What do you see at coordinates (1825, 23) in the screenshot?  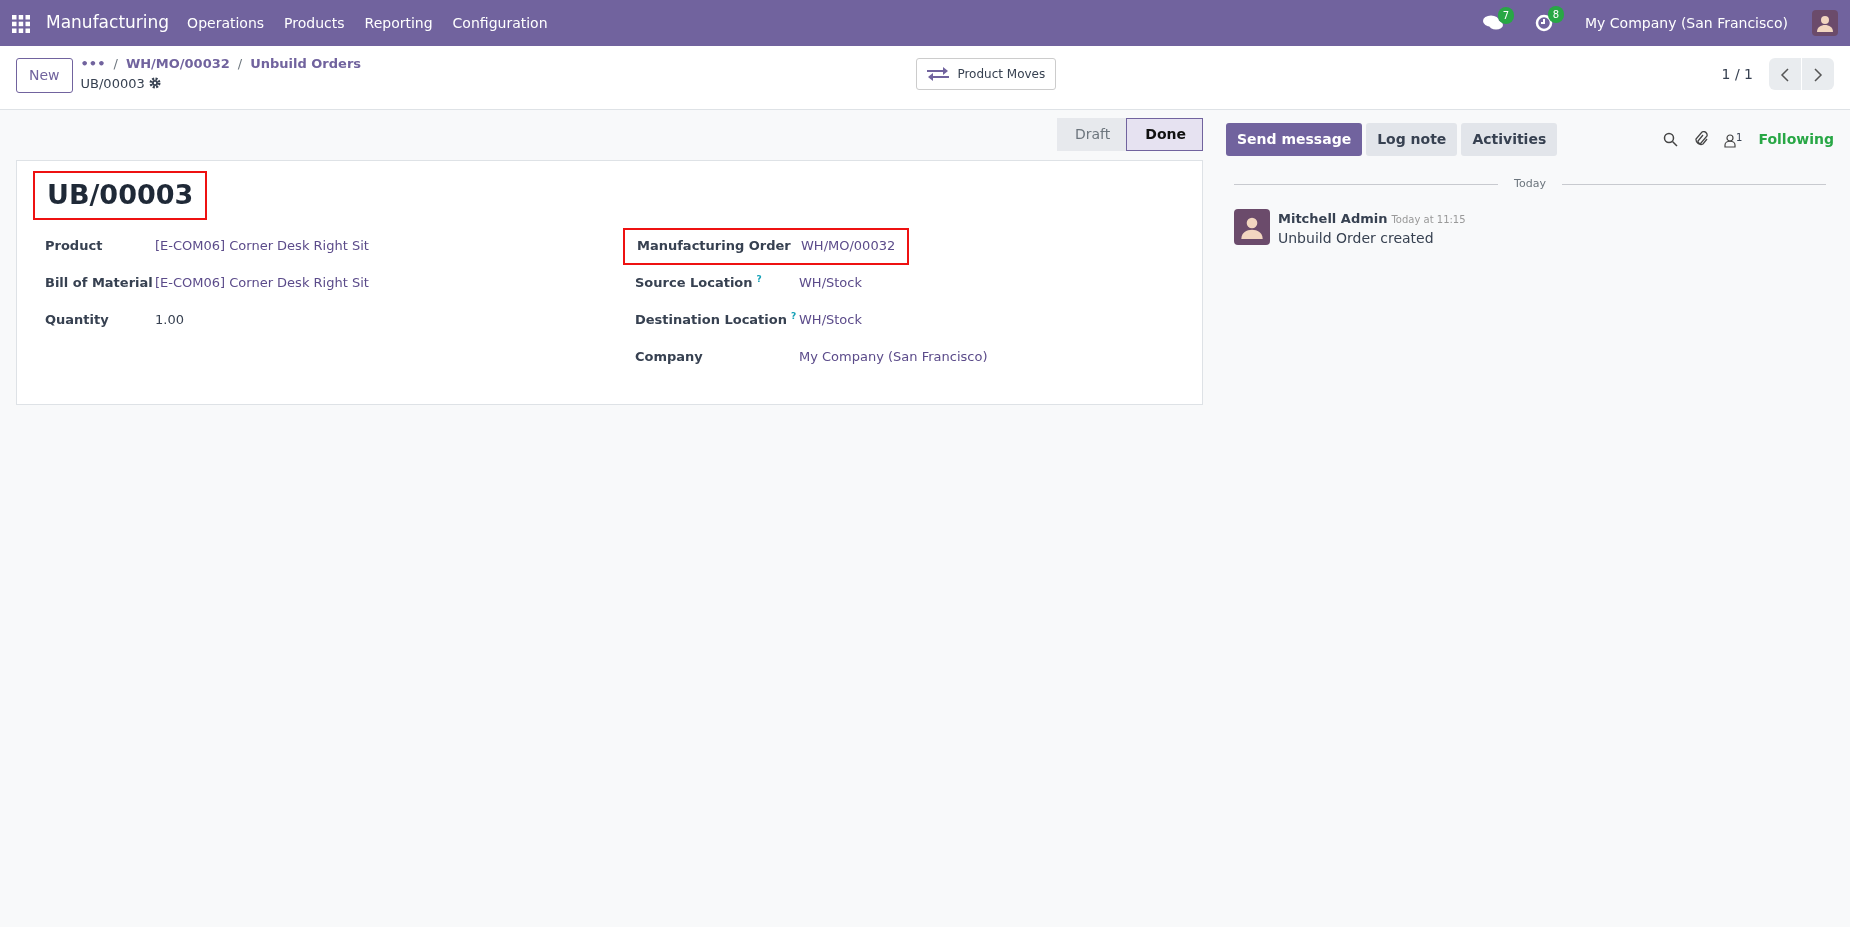 I see `user-avatar-icon` at bounding box center [1825, 23].